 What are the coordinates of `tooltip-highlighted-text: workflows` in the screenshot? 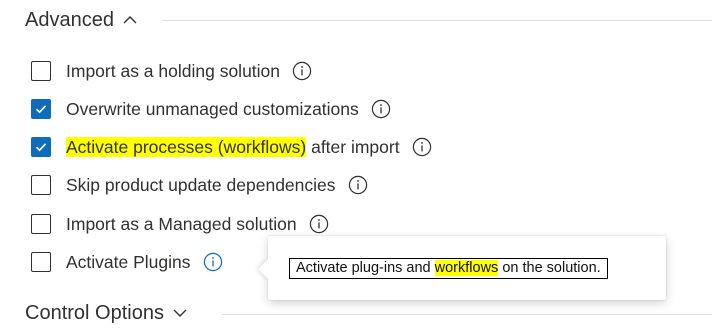 It's located at (466, 268).